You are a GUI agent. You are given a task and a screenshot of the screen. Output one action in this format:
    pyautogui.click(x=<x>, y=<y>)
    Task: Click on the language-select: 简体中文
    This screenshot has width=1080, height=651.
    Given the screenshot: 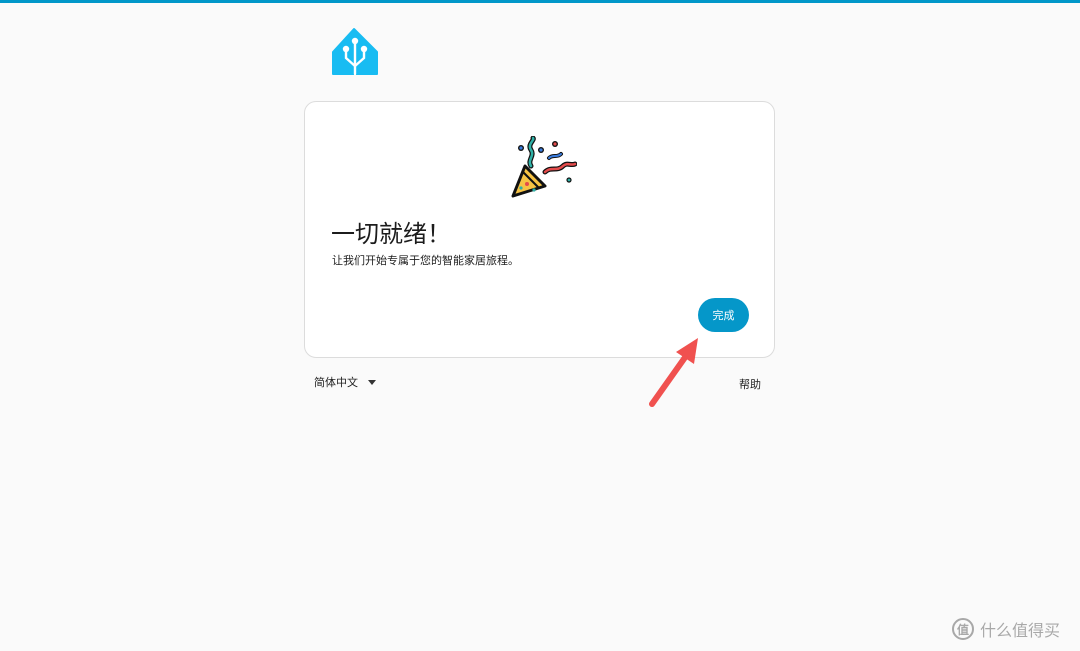 What is the action you would take?
    pyautogui.click(x=345, y=382)
    